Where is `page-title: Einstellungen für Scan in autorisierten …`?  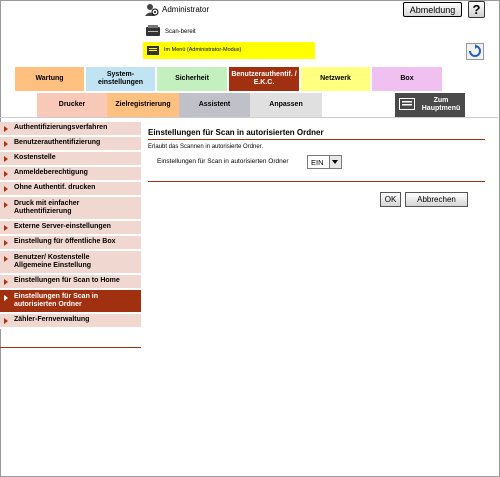 page-title: Einstellungen für Scan in autorisierten … is located at coordinates (236, 132).